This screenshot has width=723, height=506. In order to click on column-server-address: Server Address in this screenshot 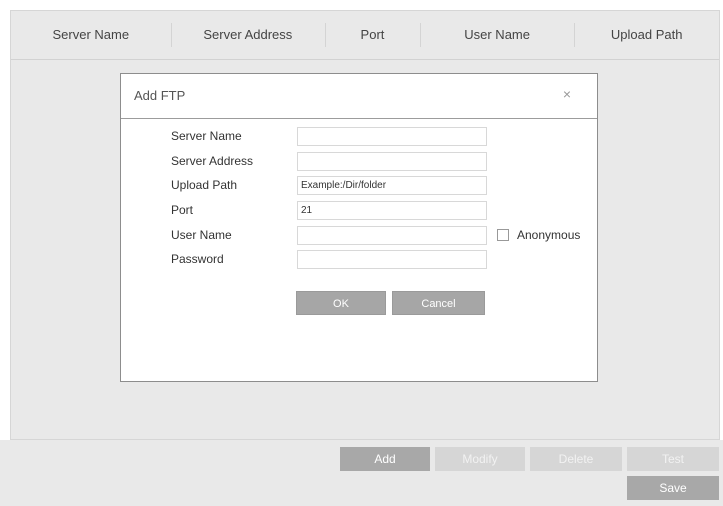, I will do `click(248, 35)`.